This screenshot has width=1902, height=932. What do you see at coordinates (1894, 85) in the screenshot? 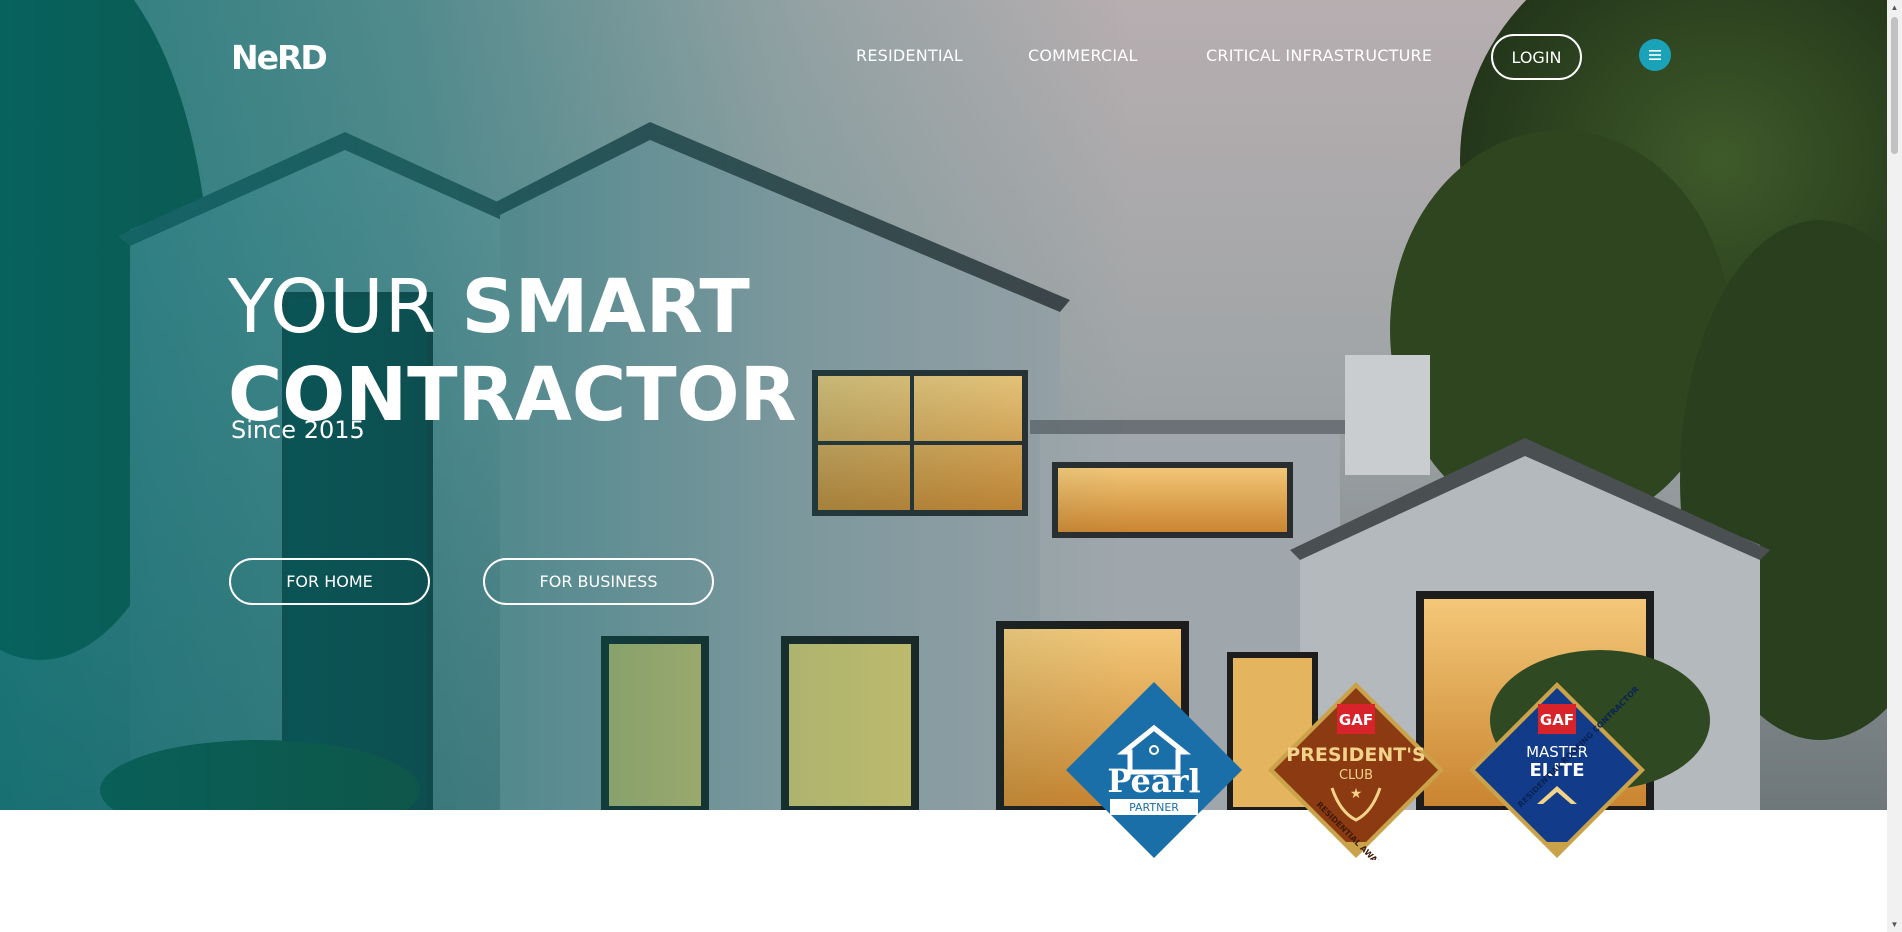
I see `scroll-thumb` at bounding box center [1894, 85].